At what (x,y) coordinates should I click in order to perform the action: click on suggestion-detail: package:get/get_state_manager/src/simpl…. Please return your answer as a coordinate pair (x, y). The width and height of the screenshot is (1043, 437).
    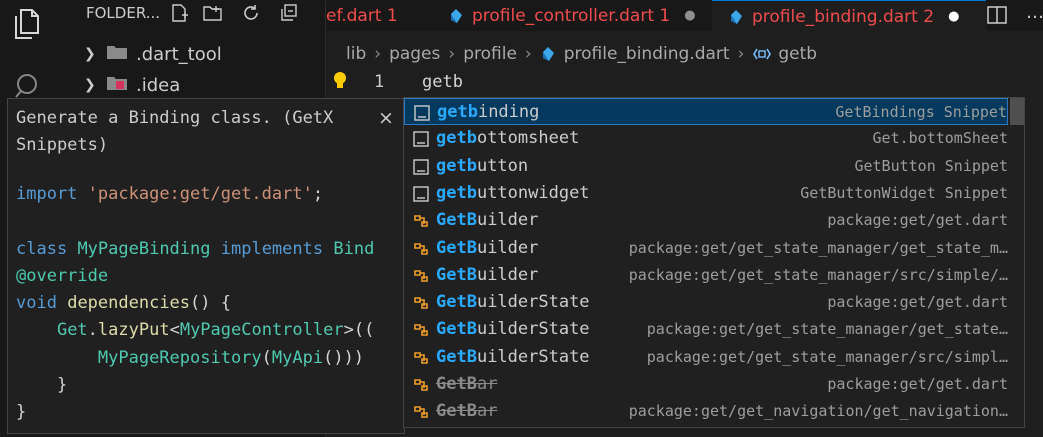
    Looking at the image, I should click on (827, 356).